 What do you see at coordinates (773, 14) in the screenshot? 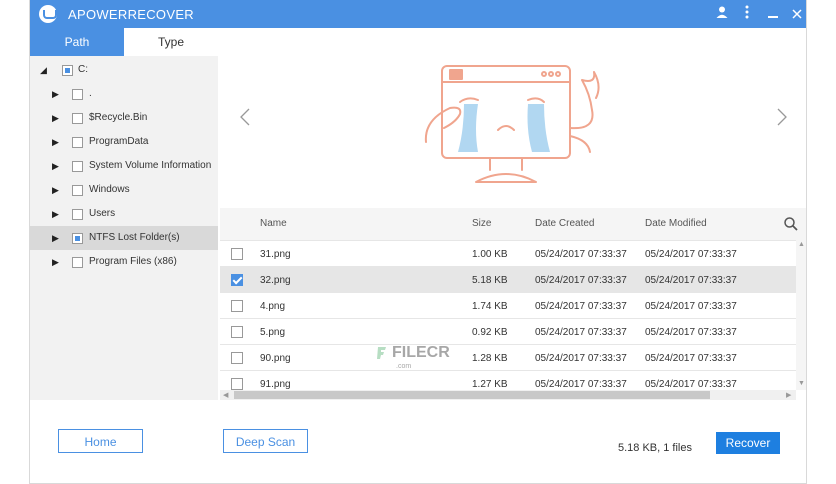
I see `minimize-icon` at bounding box center [773, 14].